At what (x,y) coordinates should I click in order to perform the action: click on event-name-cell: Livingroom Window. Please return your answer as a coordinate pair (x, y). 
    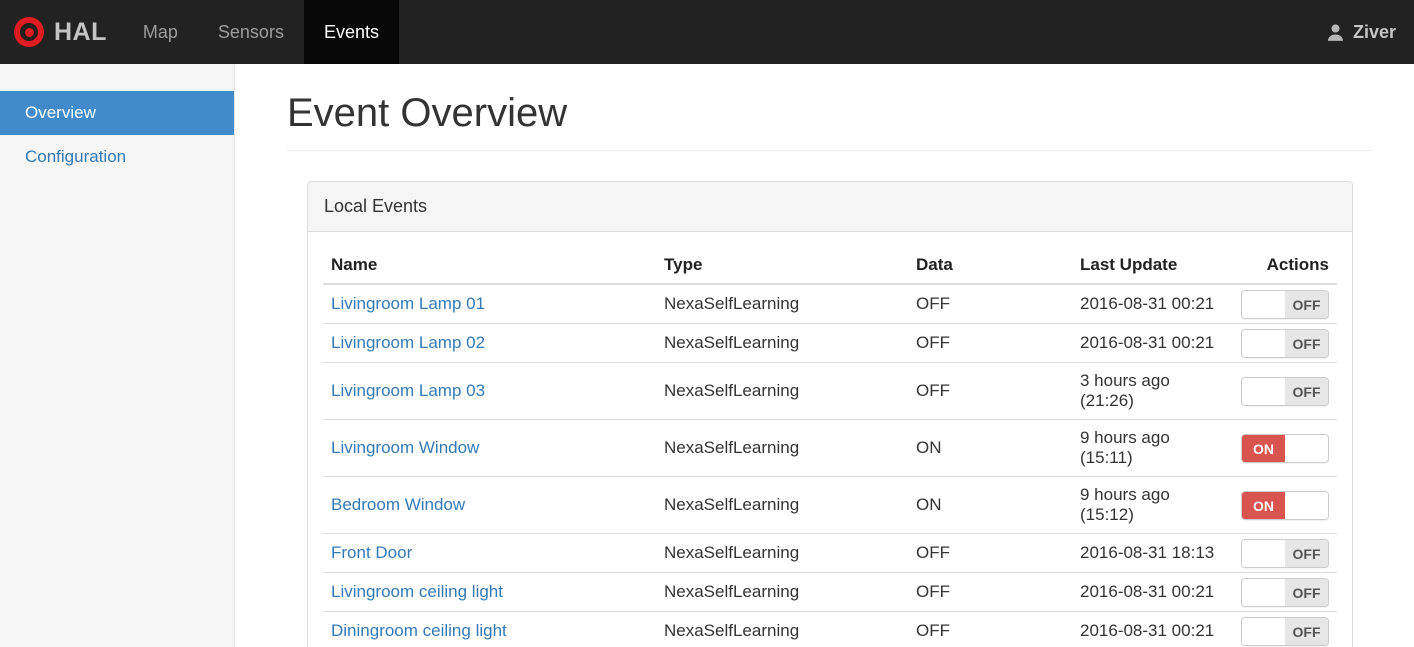
    Looking at the image, I should click on (489, 448).